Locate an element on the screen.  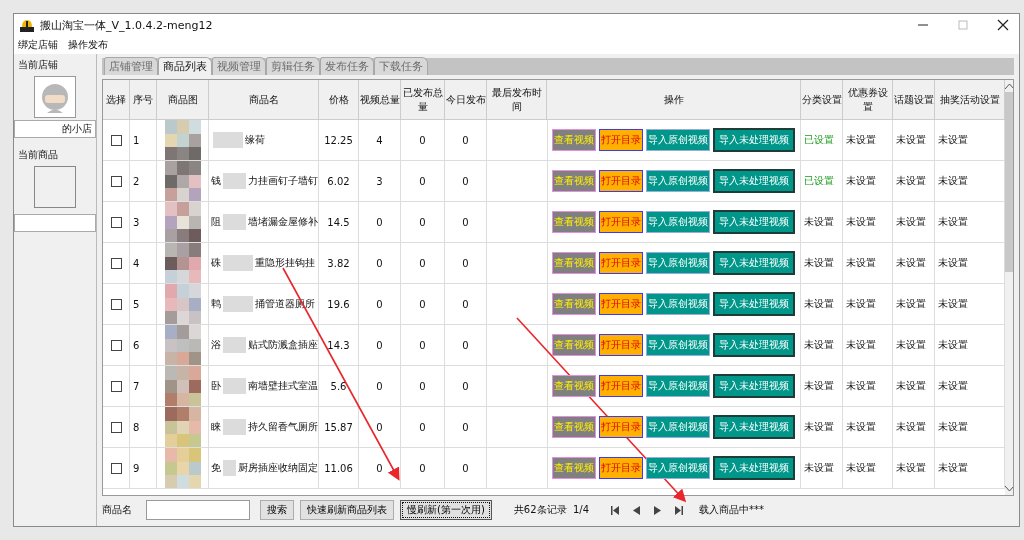
first-page-icon is located at coordinates (615, 510).